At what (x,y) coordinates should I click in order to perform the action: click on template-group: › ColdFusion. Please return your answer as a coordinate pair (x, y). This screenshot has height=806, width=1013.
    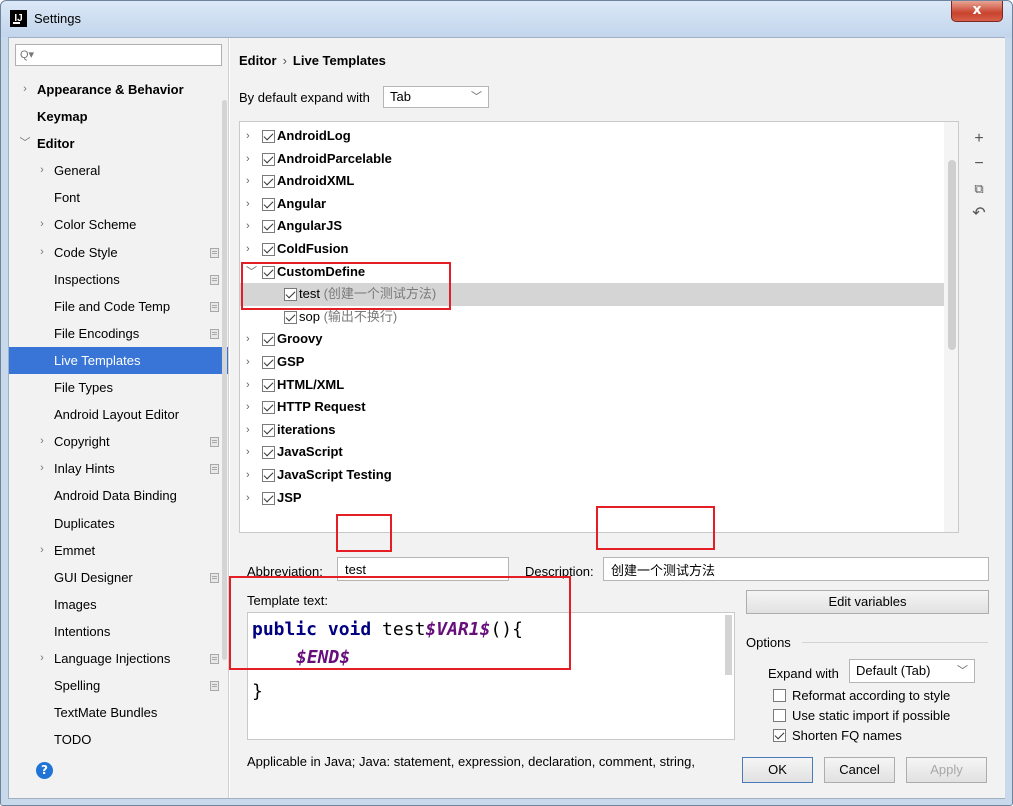
    Looking at the image, I should click on (599, 249).